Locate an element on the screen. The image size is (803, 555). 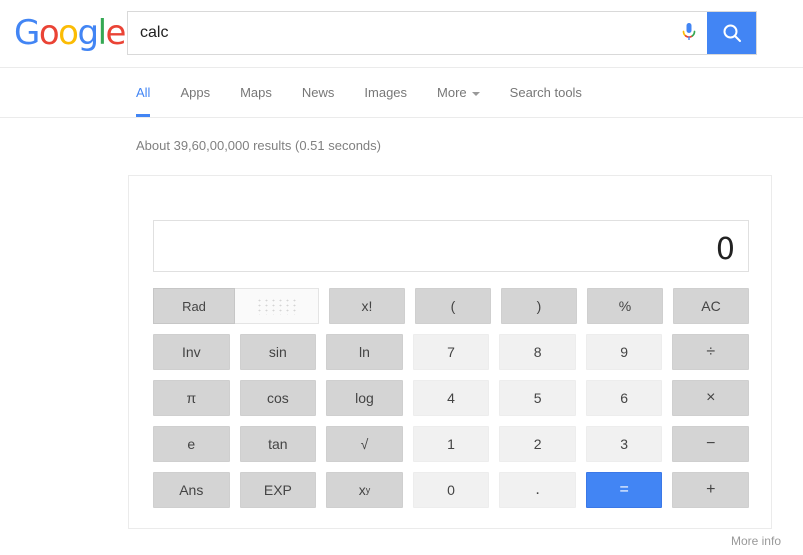
key-factorial: x! is located at coordinates (367, 306).